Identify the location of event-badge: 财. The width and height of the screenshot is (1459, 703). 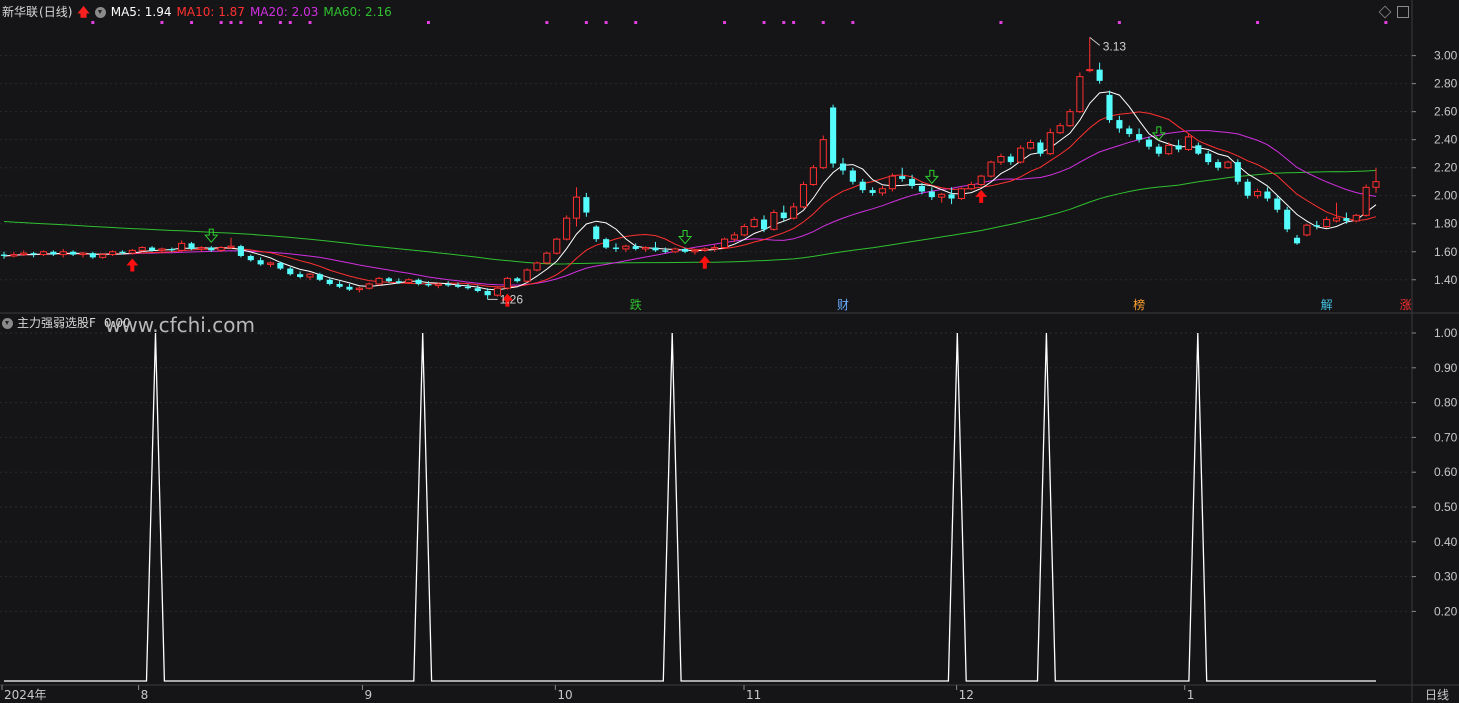
(843, 305).